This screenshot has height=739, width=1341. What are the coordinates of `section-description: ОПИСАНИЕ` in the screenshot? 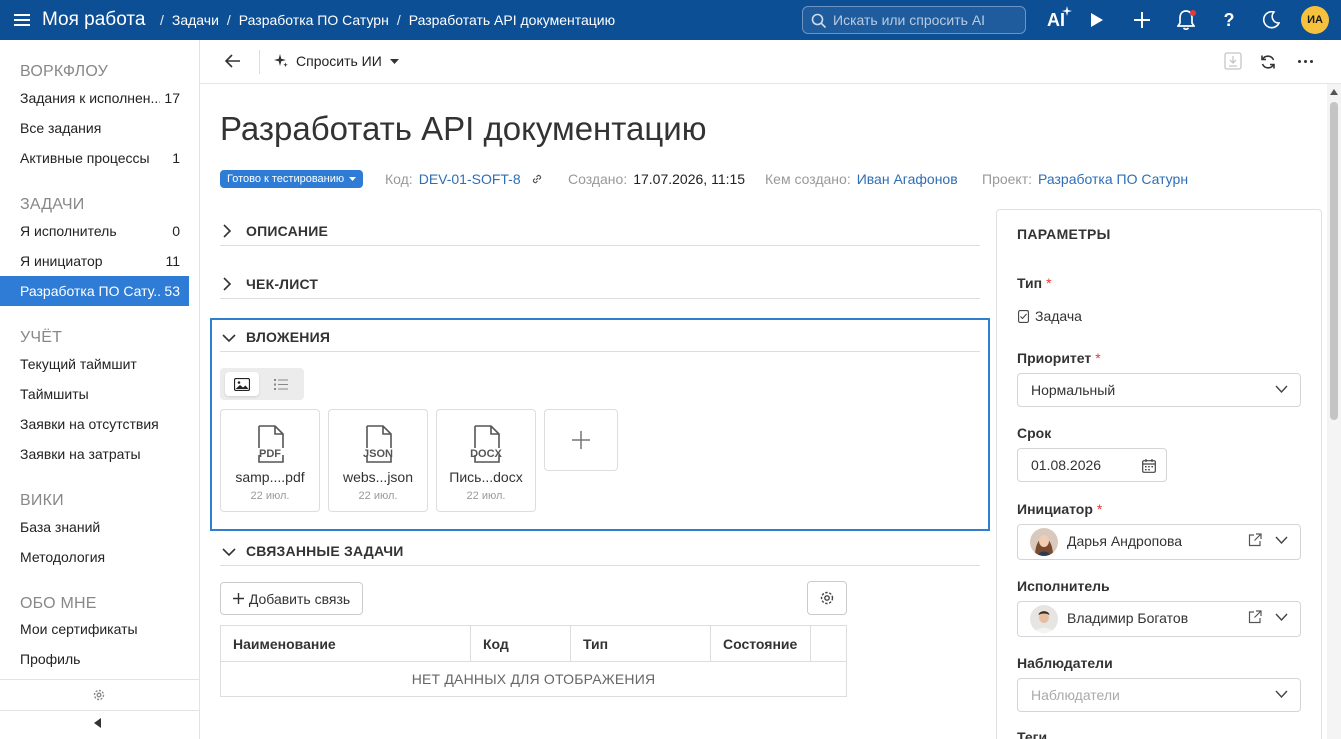 It's located at (600, 232).